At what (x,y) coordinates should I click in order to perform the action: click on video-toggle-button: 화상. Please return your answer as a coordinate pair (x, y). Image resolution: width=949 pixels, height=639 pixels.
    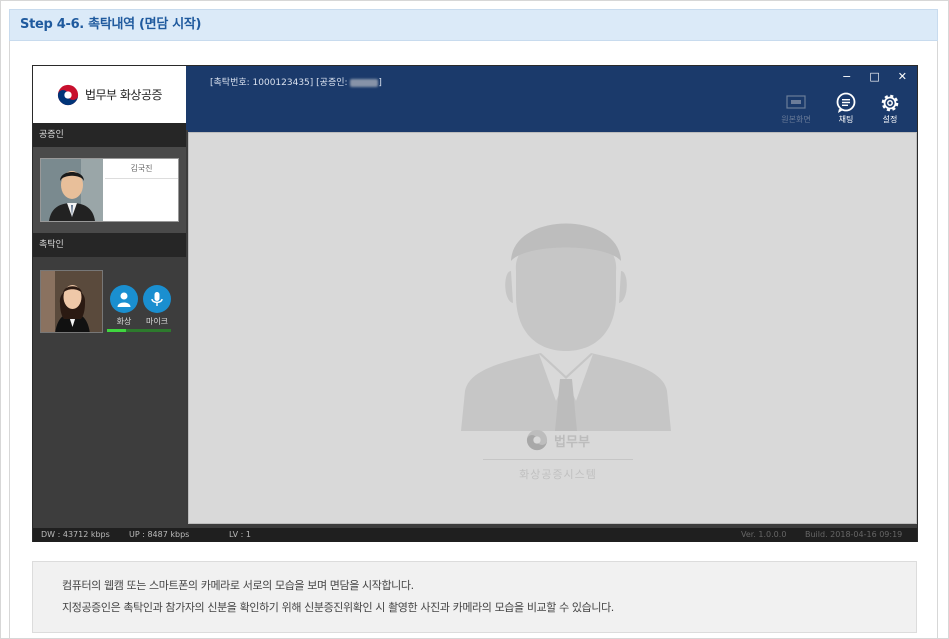
    Looking at the image, I should click on (124, 306).